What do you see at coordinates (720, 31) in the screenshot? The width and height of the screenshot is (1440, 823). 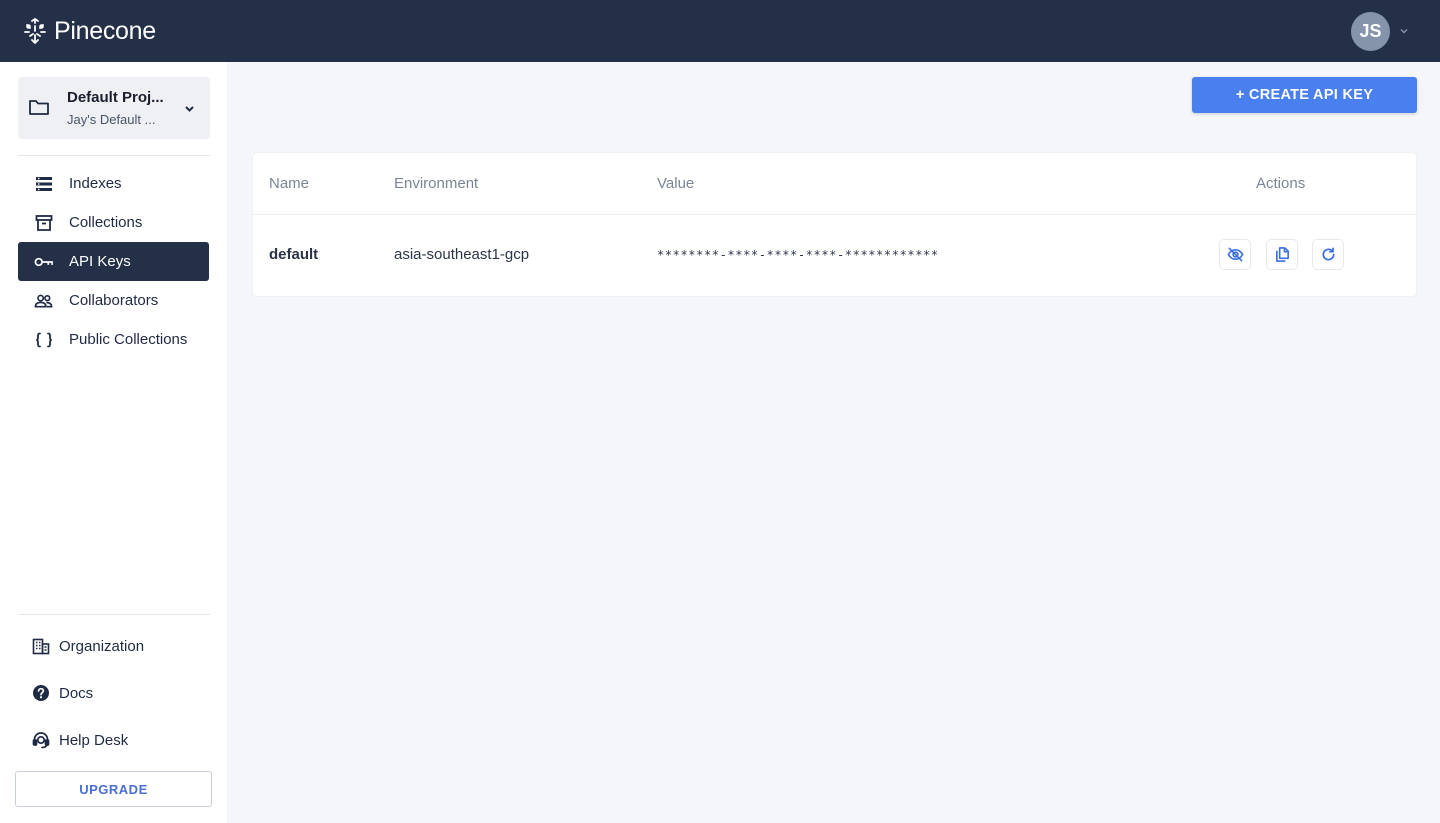 I see `top-bar: Pinecone JS` at bounding box center [720, 31].